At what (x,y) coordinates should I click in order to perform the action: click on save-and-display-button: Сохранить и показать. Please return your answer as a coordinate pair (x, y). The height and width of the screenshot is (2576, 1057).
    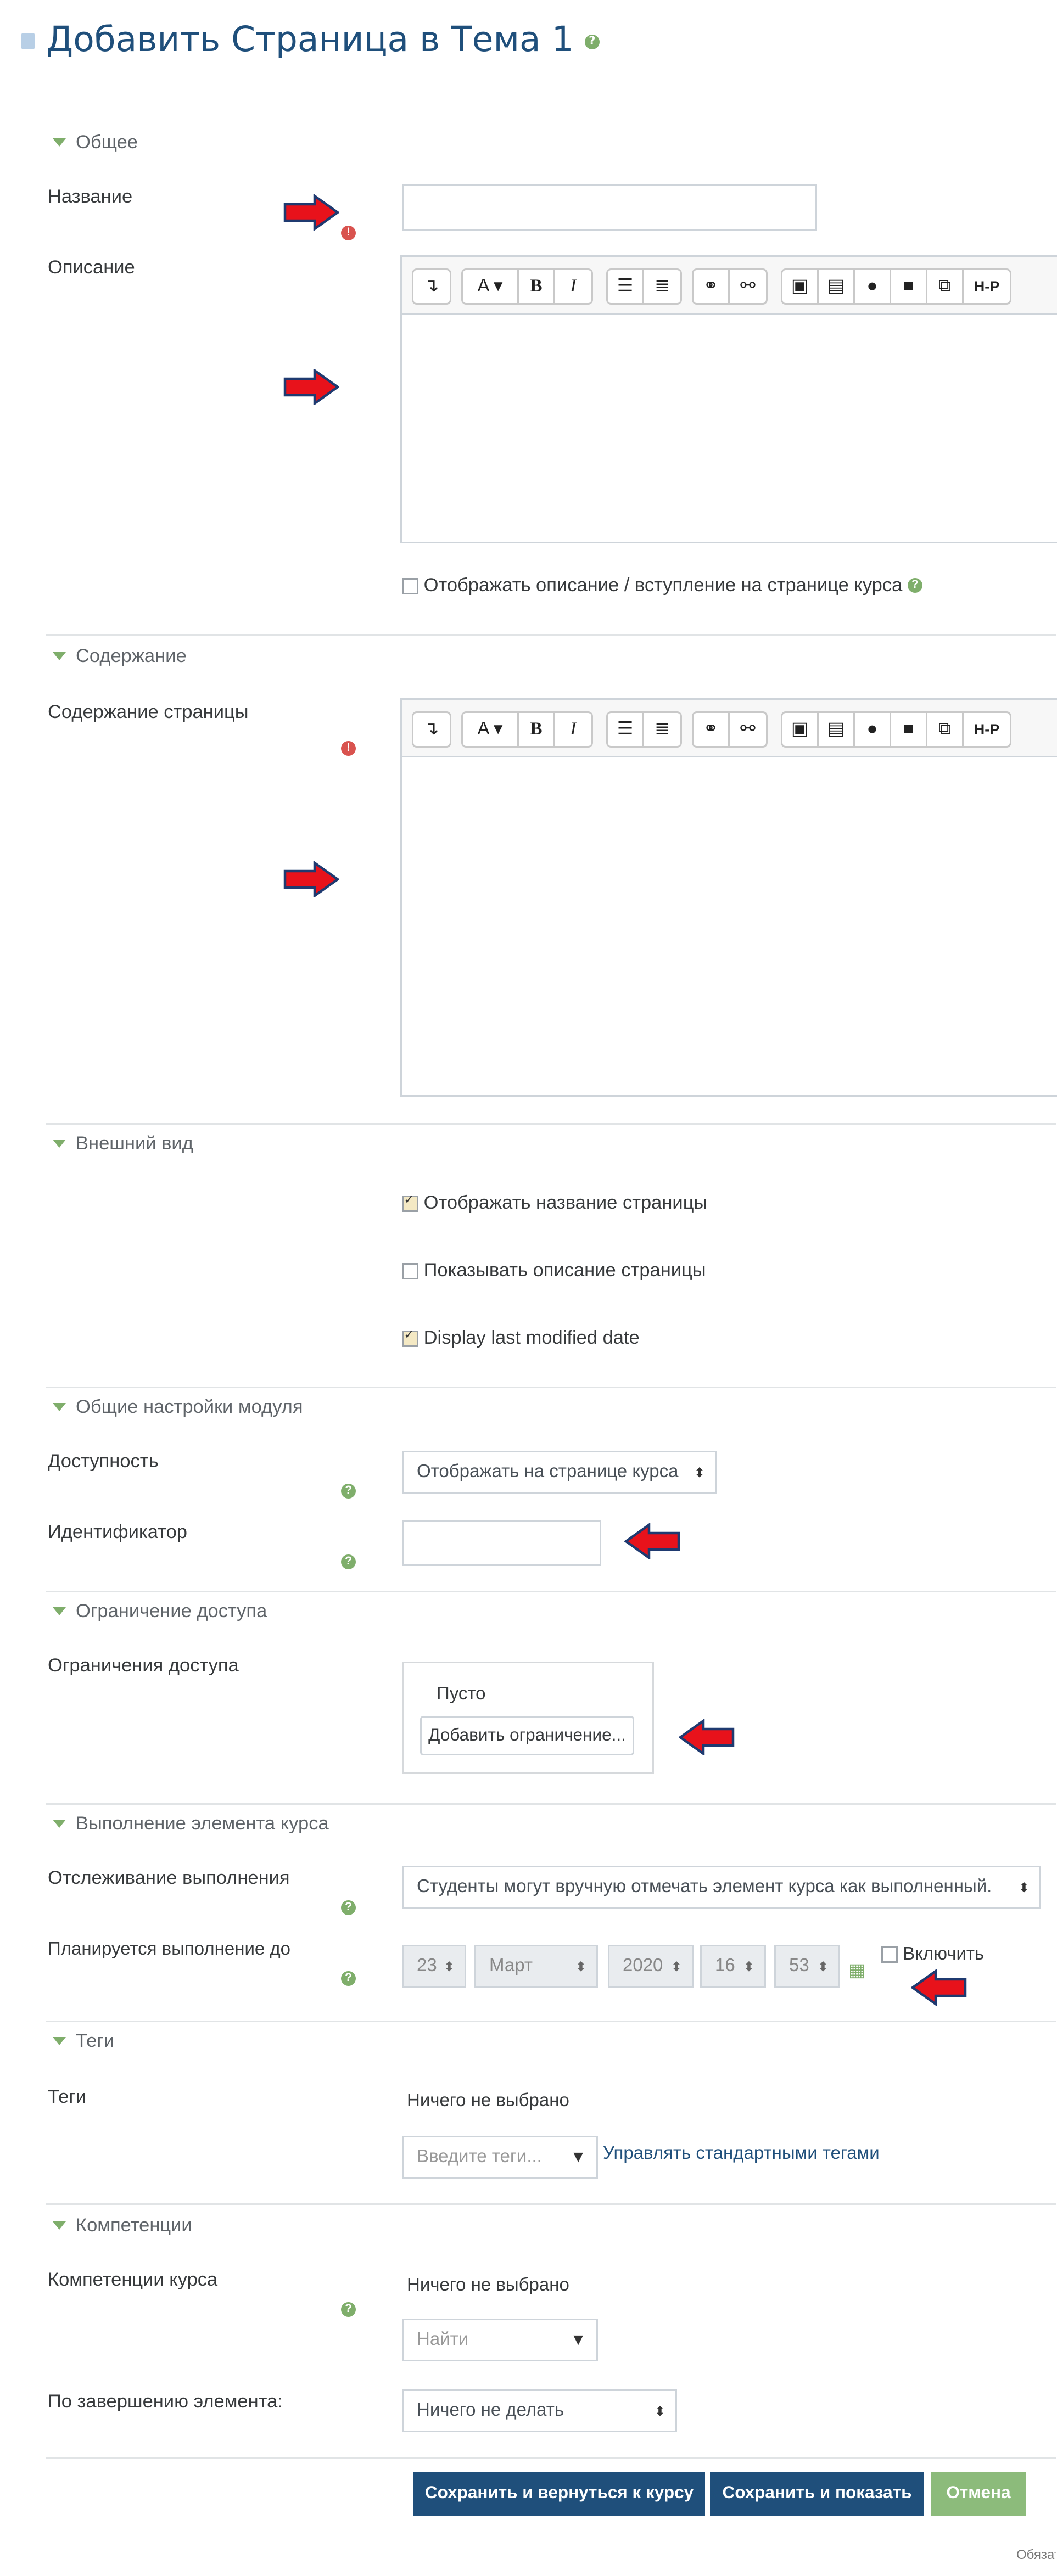
    Looking at the image, I should click on (817, 2494).